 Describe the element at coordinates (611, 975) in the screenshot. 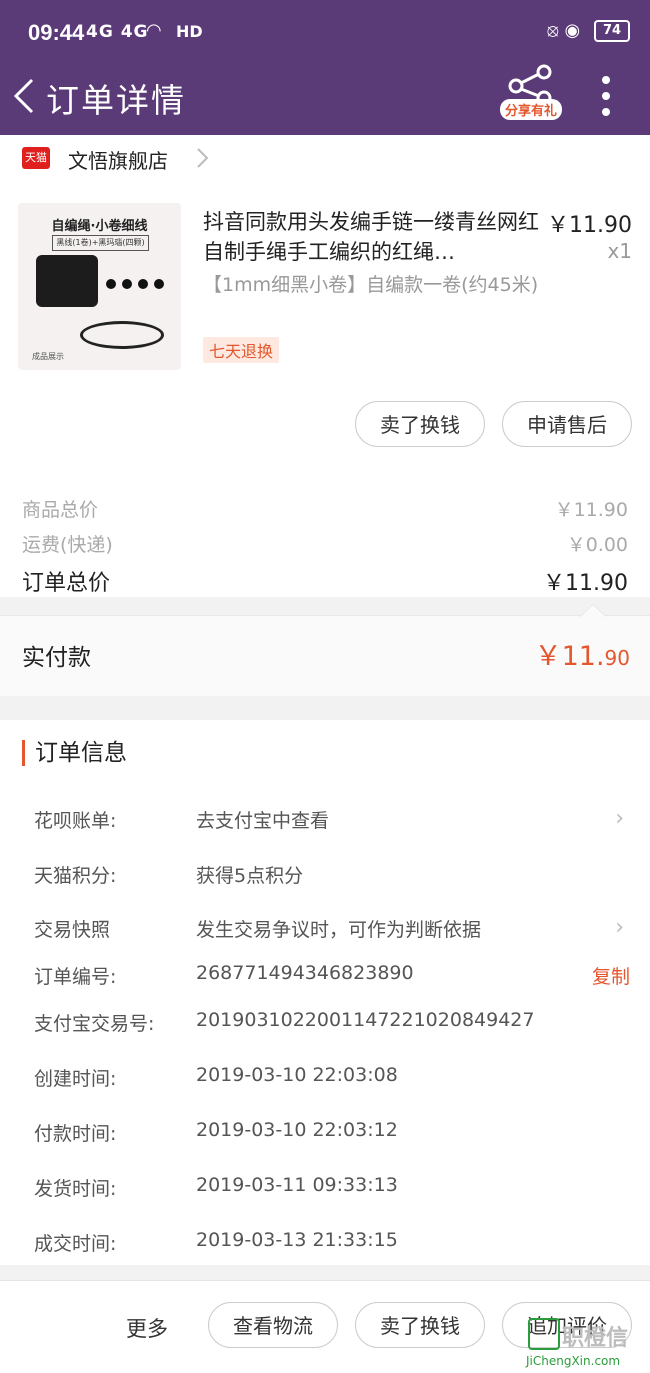

I see `copy-button: 复制` at that location.